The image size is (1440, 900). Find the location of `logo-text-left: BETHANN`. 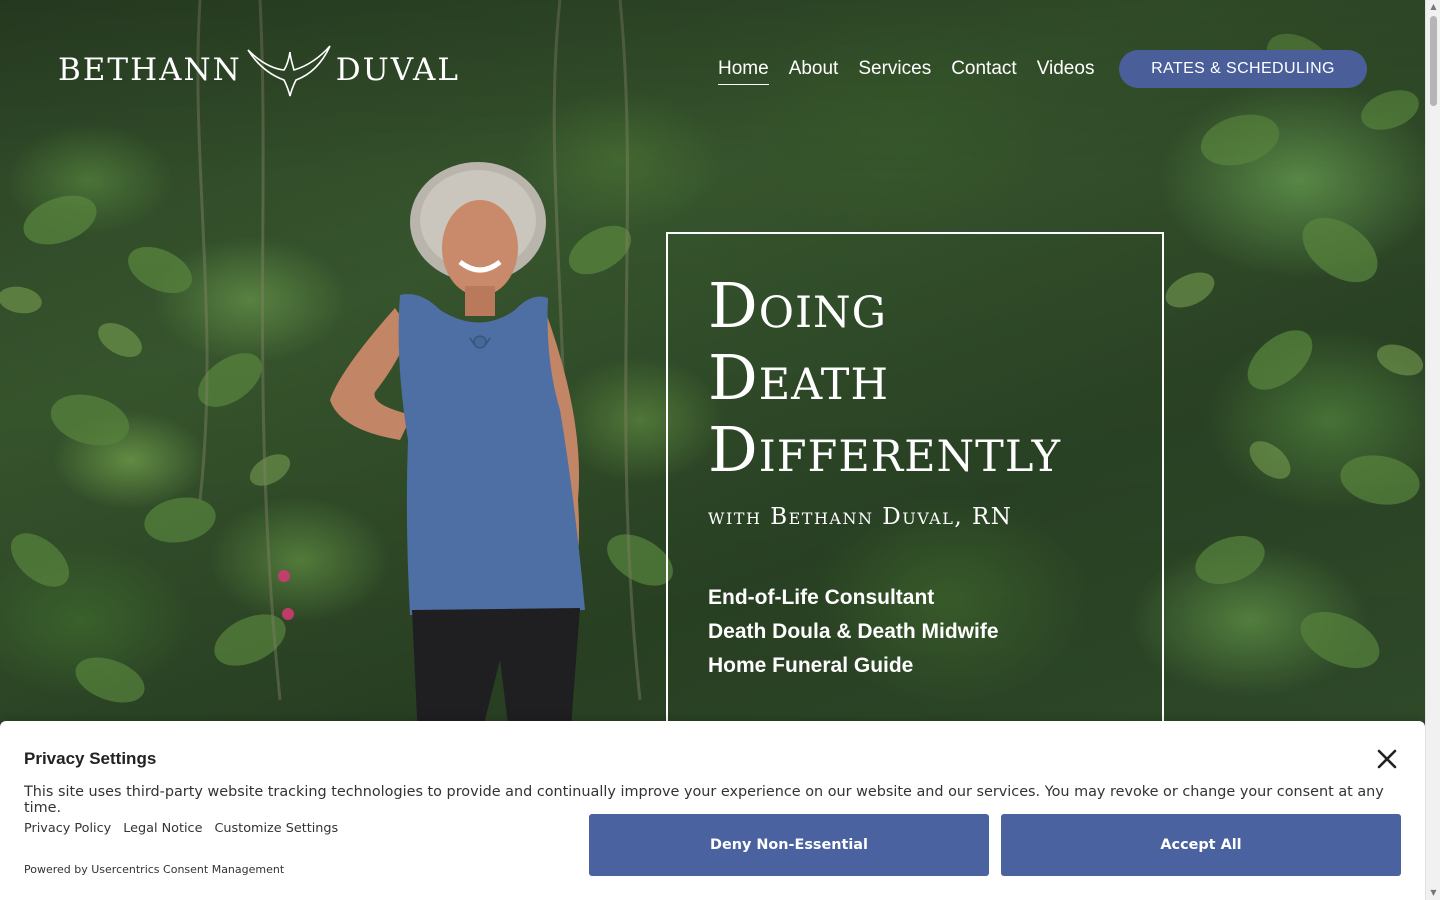

logo-text-left: BETHANN is located at coordinates (150, 70).